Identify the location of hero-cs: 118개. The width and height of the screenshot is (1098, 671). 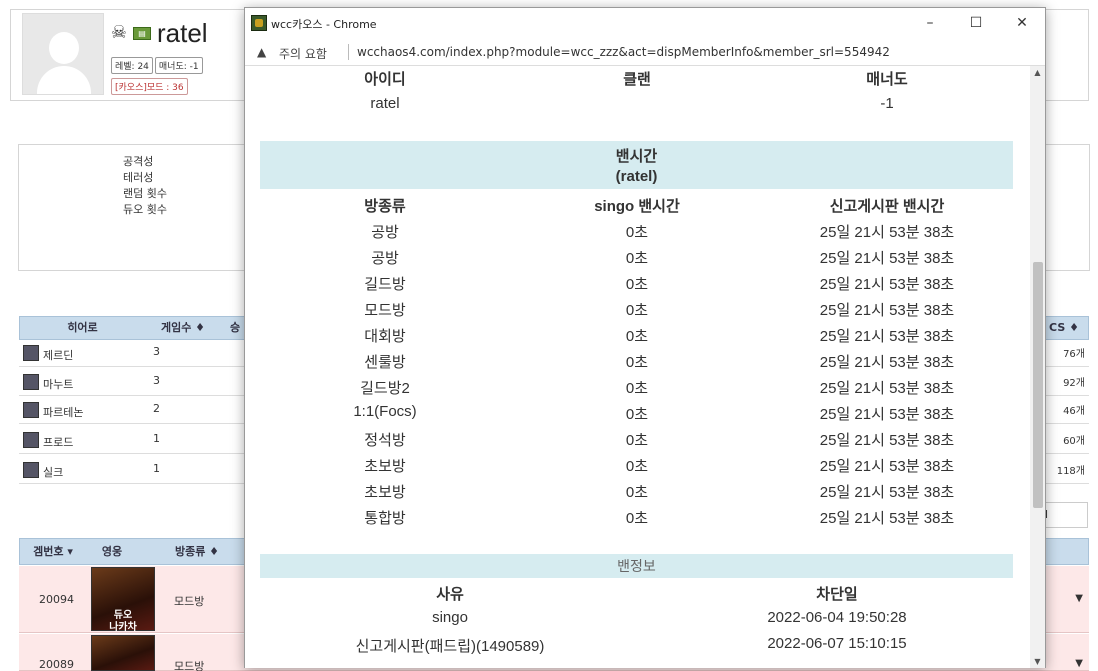
(1070, 471).